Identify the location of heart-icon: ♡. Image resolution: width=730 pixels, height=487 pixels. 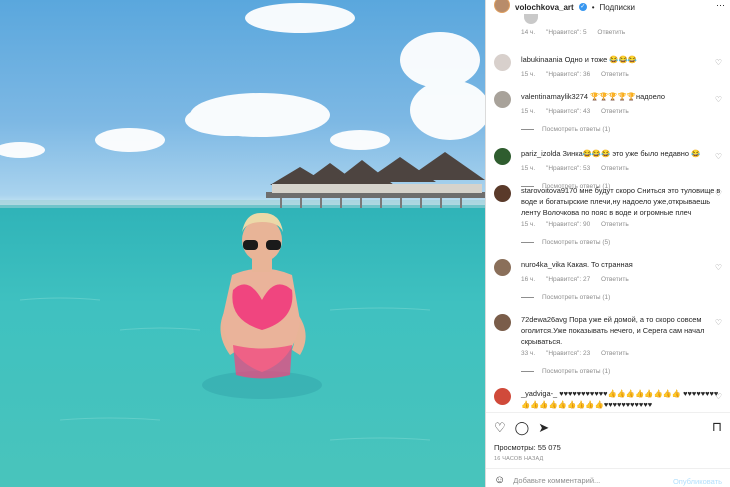
(500, 428).